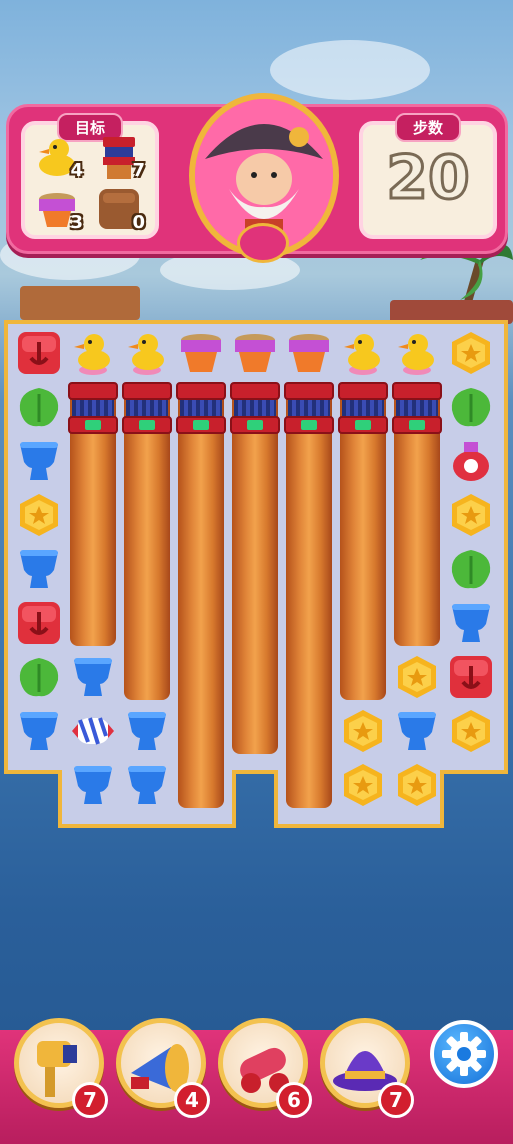 This screenshot has height=1144, width=513. I want to click on hammer-booster-count: 7, so click(90, 1100).